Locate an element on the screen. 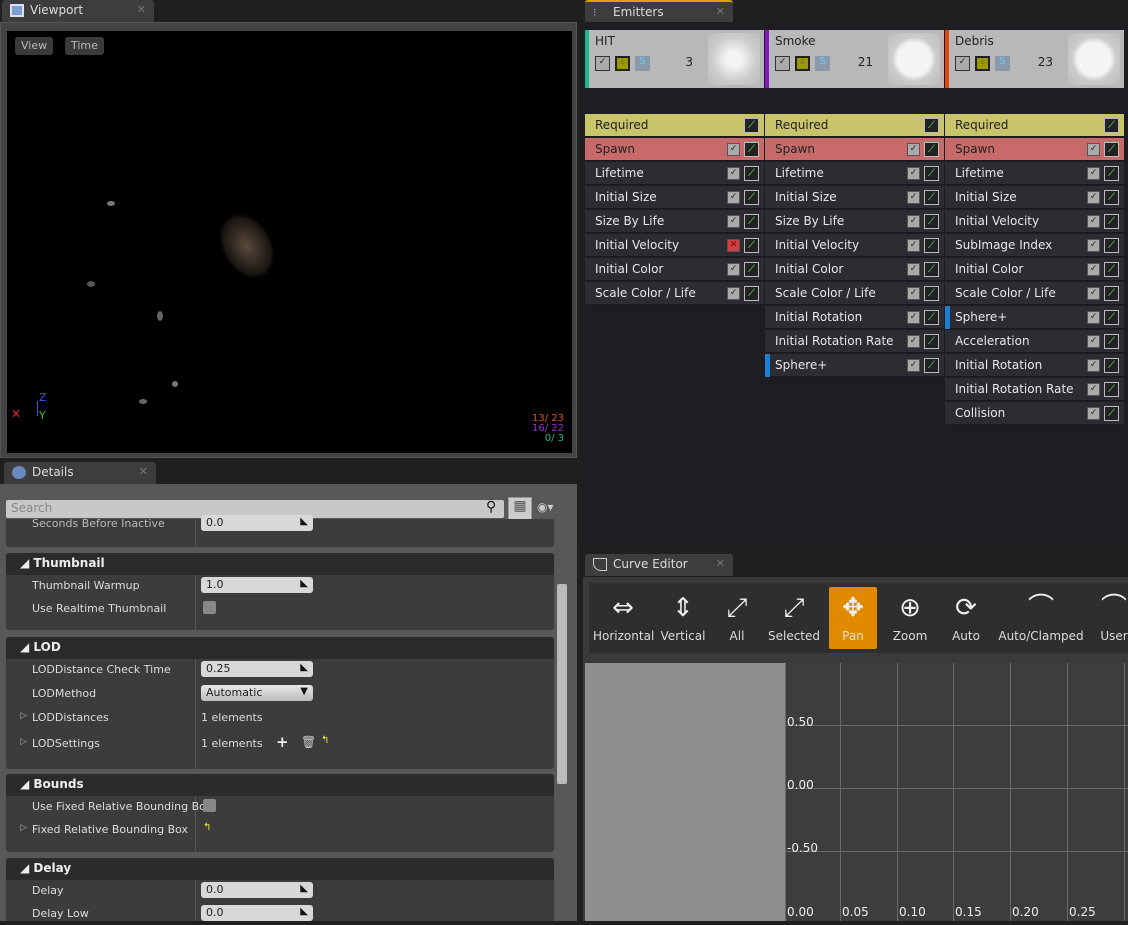 Image resolution: width=1128 pixels, height=925 pixels. pan-button: ✥ Pan is located at coordinates (853, 618).